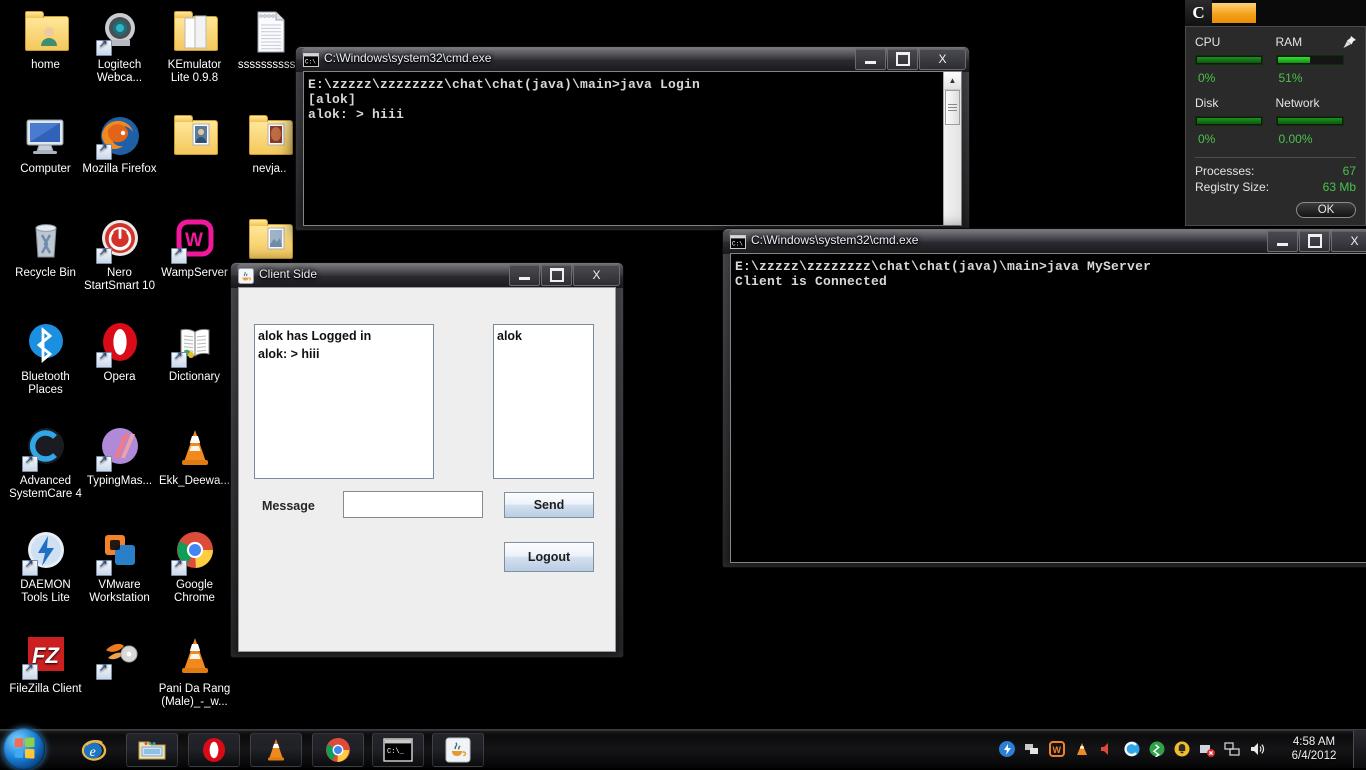 The height and width of the screenshot is (770, 1366). Describe the element at coordinates (119, 240) in the screenshot. I see `nero-icon` at that location.